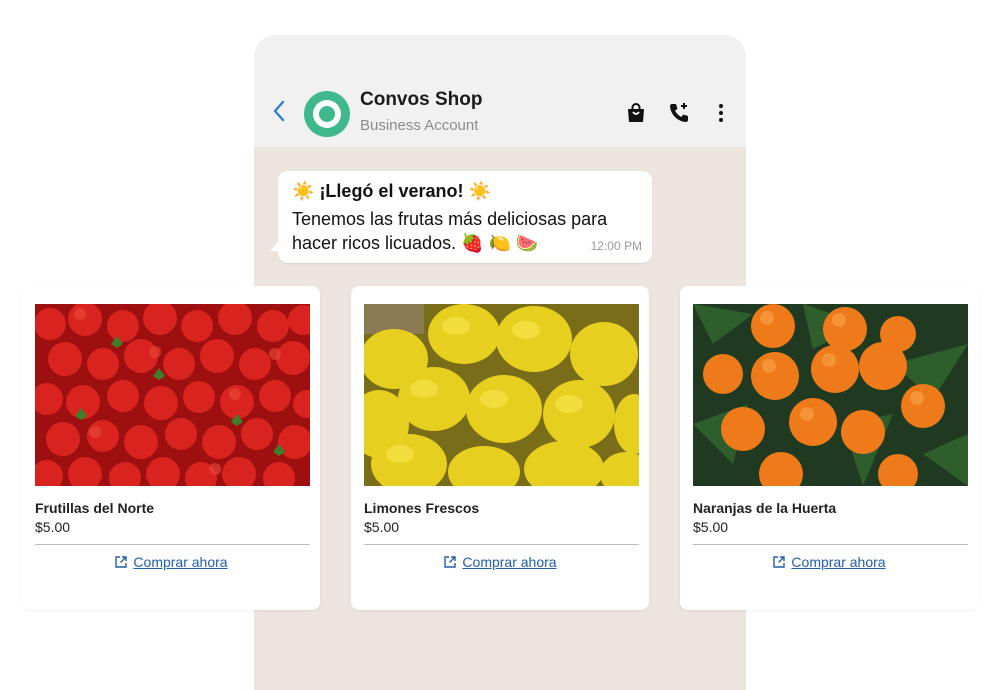 This screenshot has width=1000, height=690. What do you see at coordinates (679, 113) in the screenshot?
I see `add-call-icon` at bounding box center [679, 113].